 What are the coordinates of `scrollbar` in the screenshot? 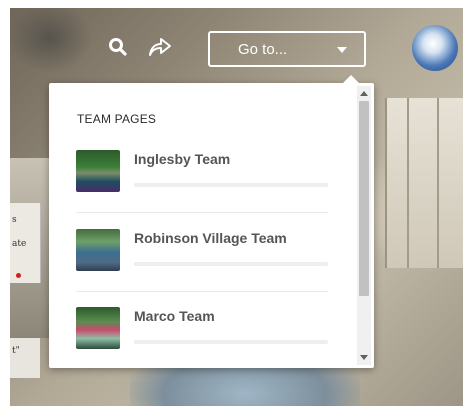 It's located at (364, 225).